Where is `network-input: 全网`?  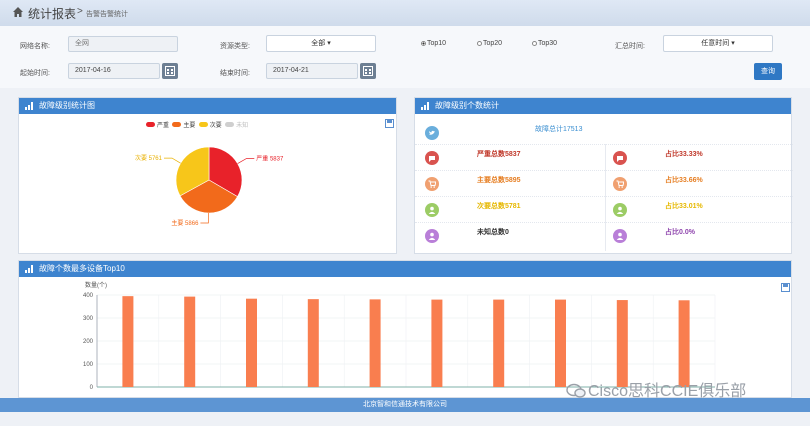 network-input: 全网 is located at coordinates (123, 44).